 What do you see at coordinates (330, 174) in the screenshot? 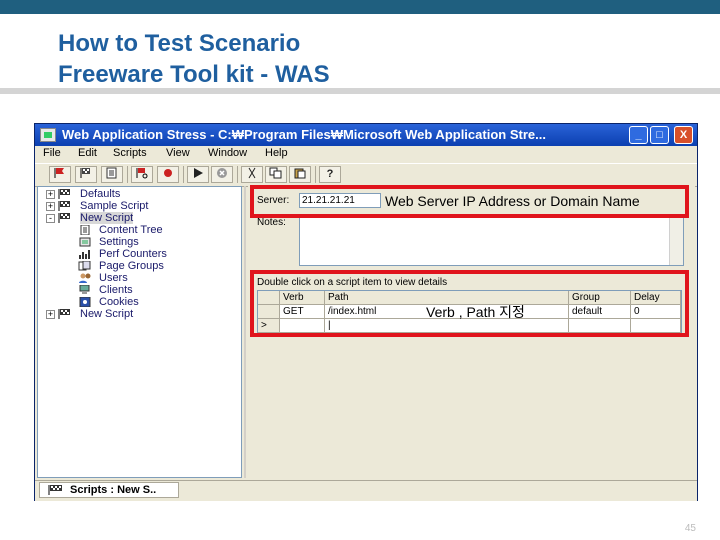
I see `help-icon: ?` at bounding box center [330, 174].